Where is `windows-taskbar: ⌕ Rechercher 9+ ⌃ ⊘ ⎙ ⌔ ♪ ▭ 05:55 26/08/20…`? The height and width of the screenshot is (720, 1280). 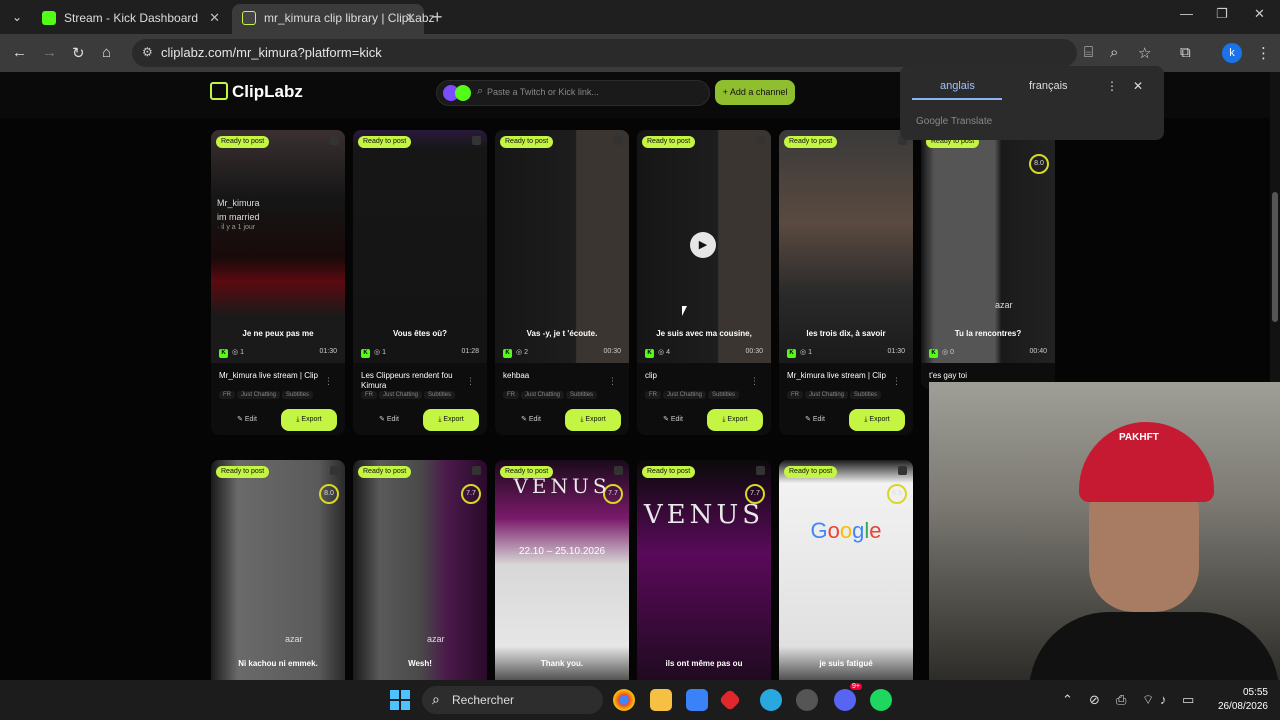
windows-taskbar: ⌕ Rechercher 9+ ⌃ ⊘ ⎙ ⌔ ♪ ▭ 05:55 26/08/20… is located at coordinates (640, 700).